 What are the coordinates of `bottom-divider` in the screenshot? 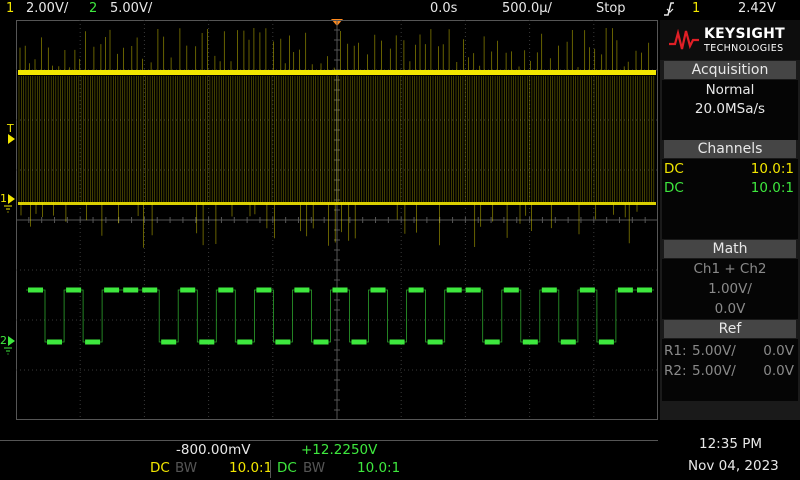 It's located at (329, 440).